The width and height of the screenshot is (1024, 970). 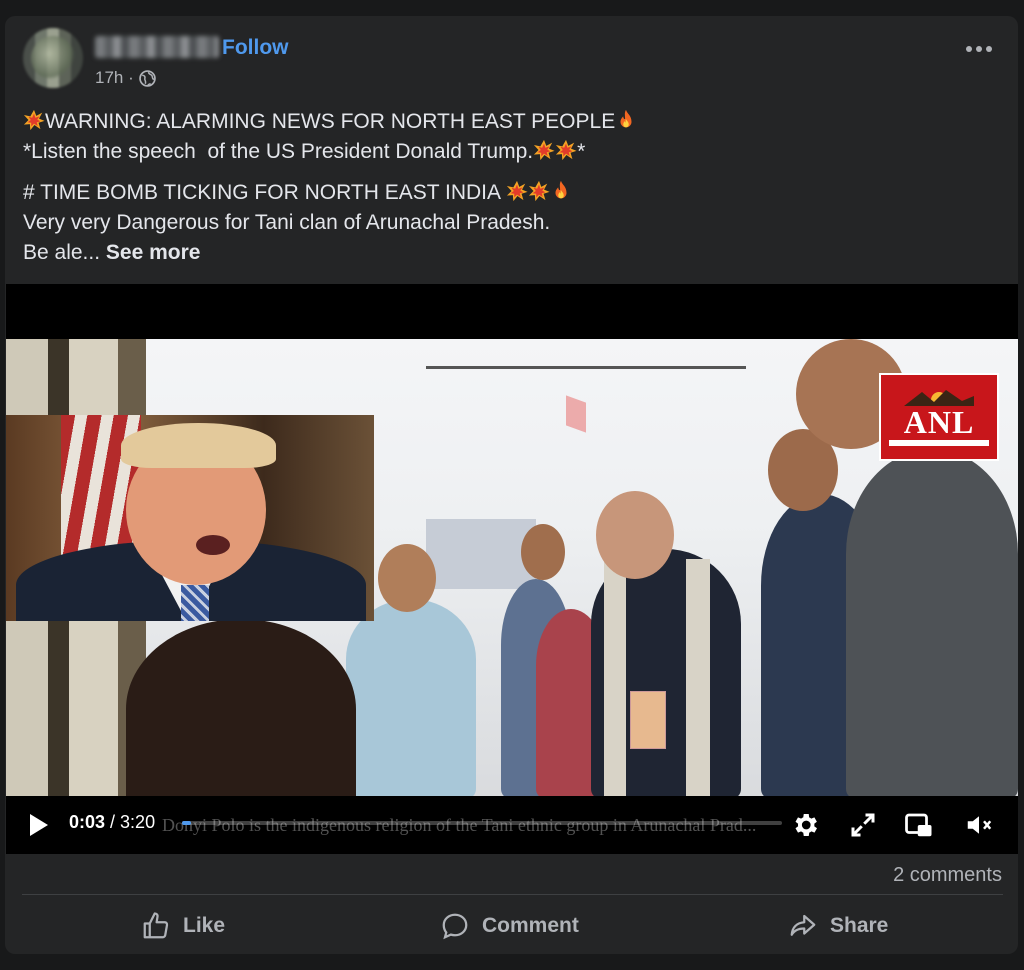 What do you see at coordinates (512, 894) in the screenshot?
I see `divider` at bounding box center [512, 894].